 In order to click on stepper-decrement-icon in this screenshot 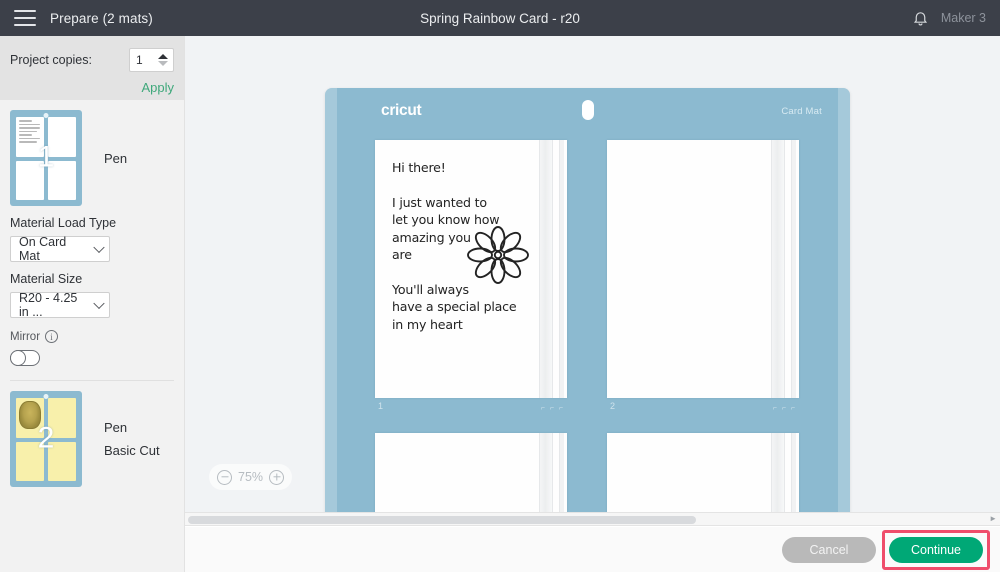, I will do `click(163, 63)`.